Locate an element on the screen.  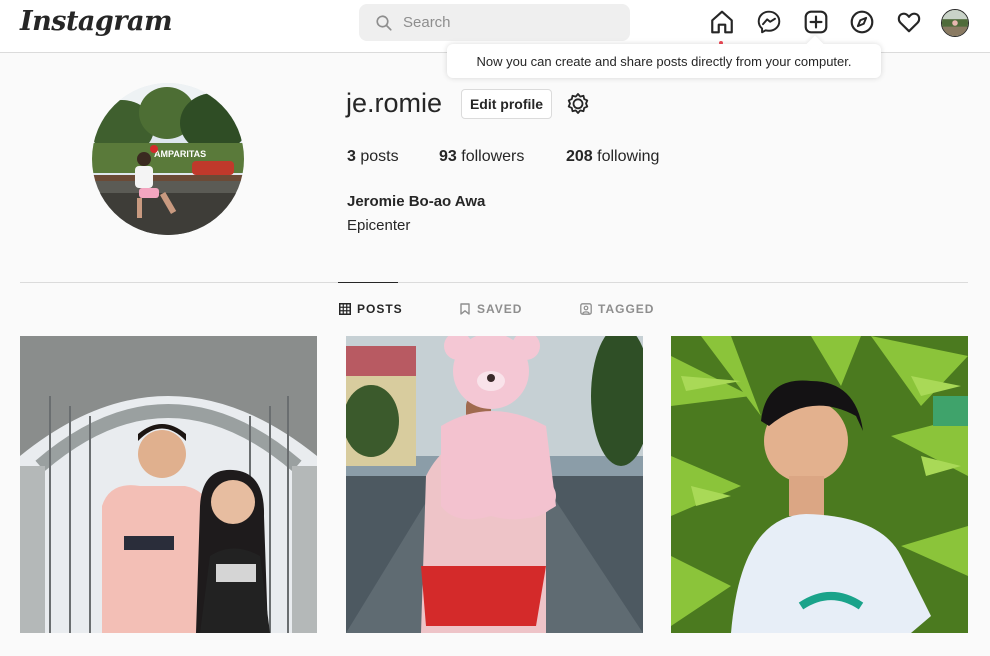
posts-count: 3 is located at coordinates (351, 156).